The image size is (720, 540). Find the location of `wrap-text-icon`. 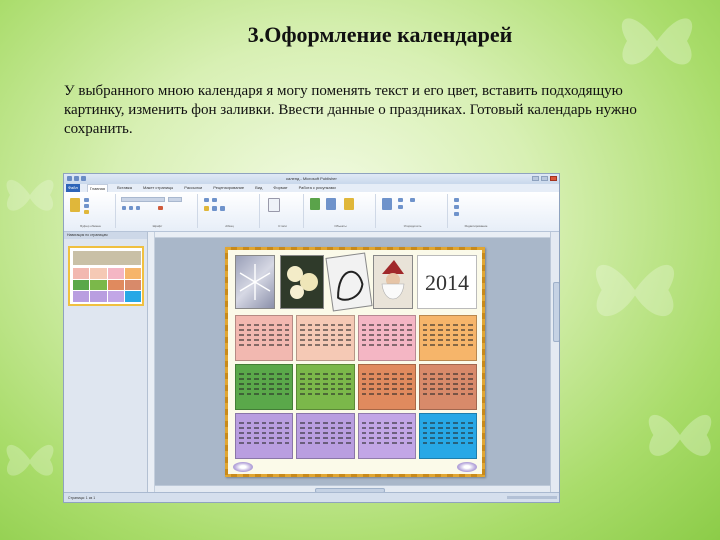

wrap-text-icon is located at coordinates (387, 204).